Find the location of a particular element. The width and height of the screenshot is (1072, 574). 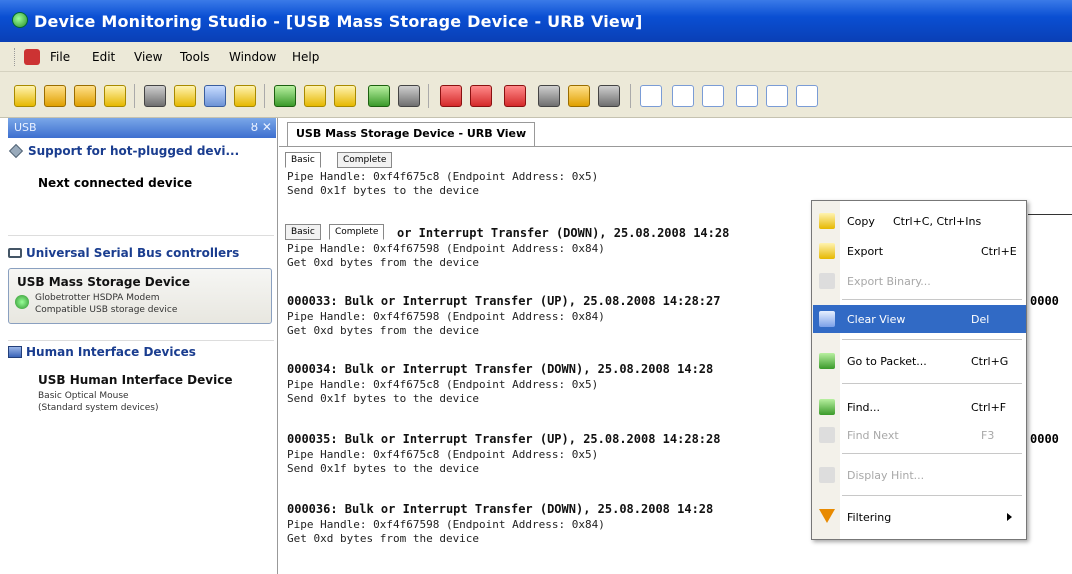

menu-help: Help is located at coordinates (305, 57).